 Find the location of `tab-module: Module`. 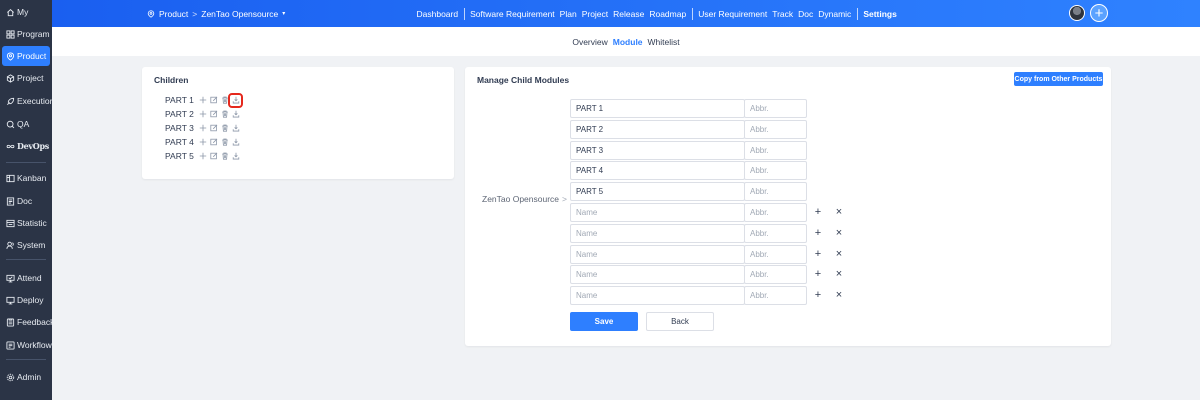

tab-module: Module is located at coordinates (628, 42).